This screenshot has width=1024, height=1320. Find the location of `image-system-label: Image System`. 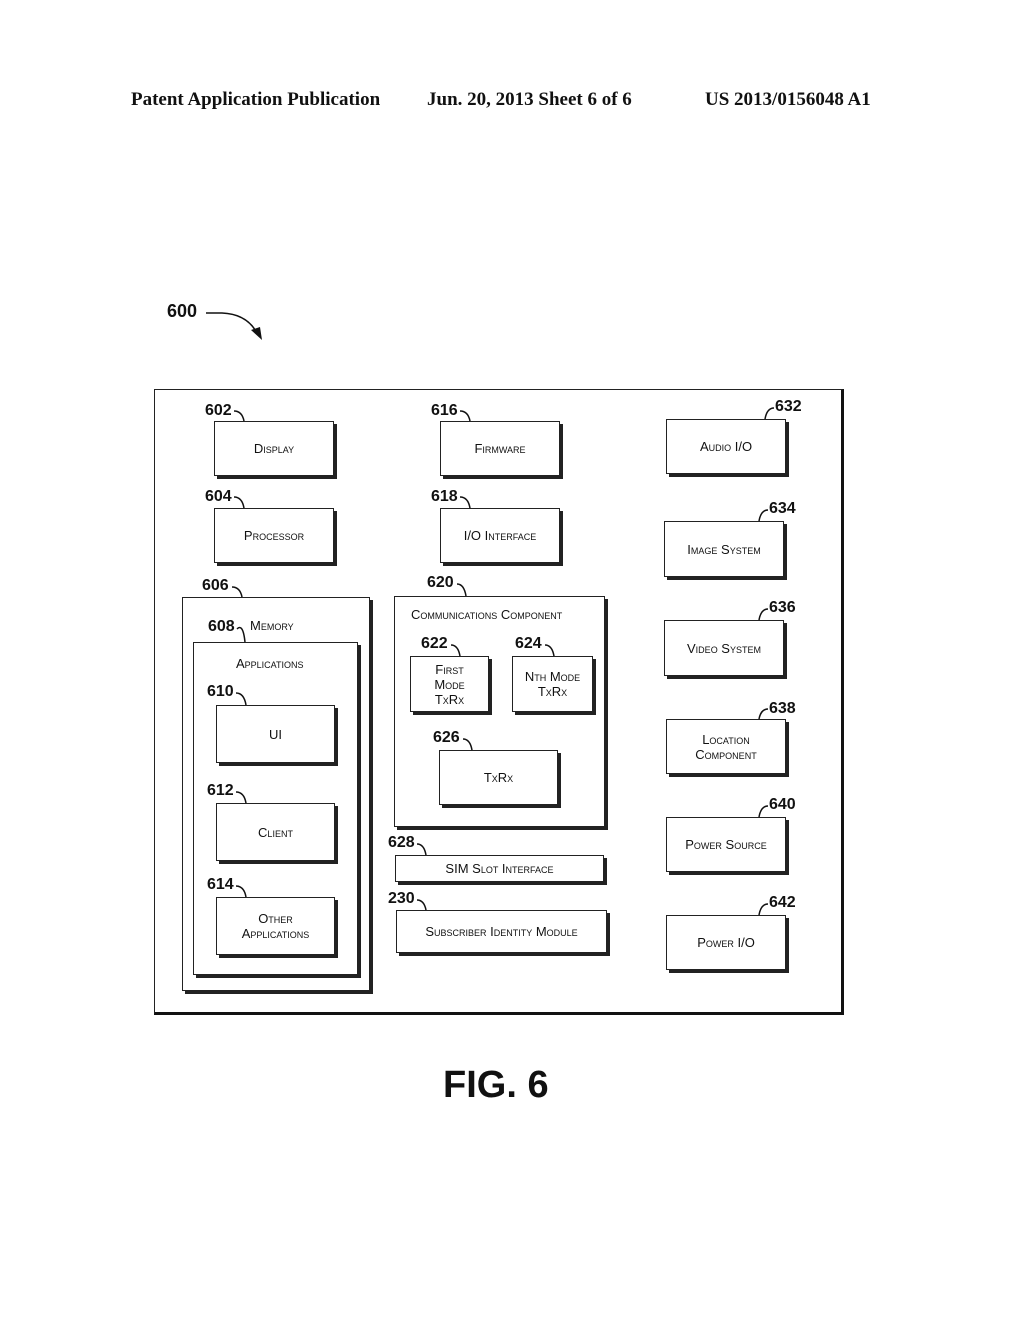

image-system-label: Image System is located at coordinates (724, 549).